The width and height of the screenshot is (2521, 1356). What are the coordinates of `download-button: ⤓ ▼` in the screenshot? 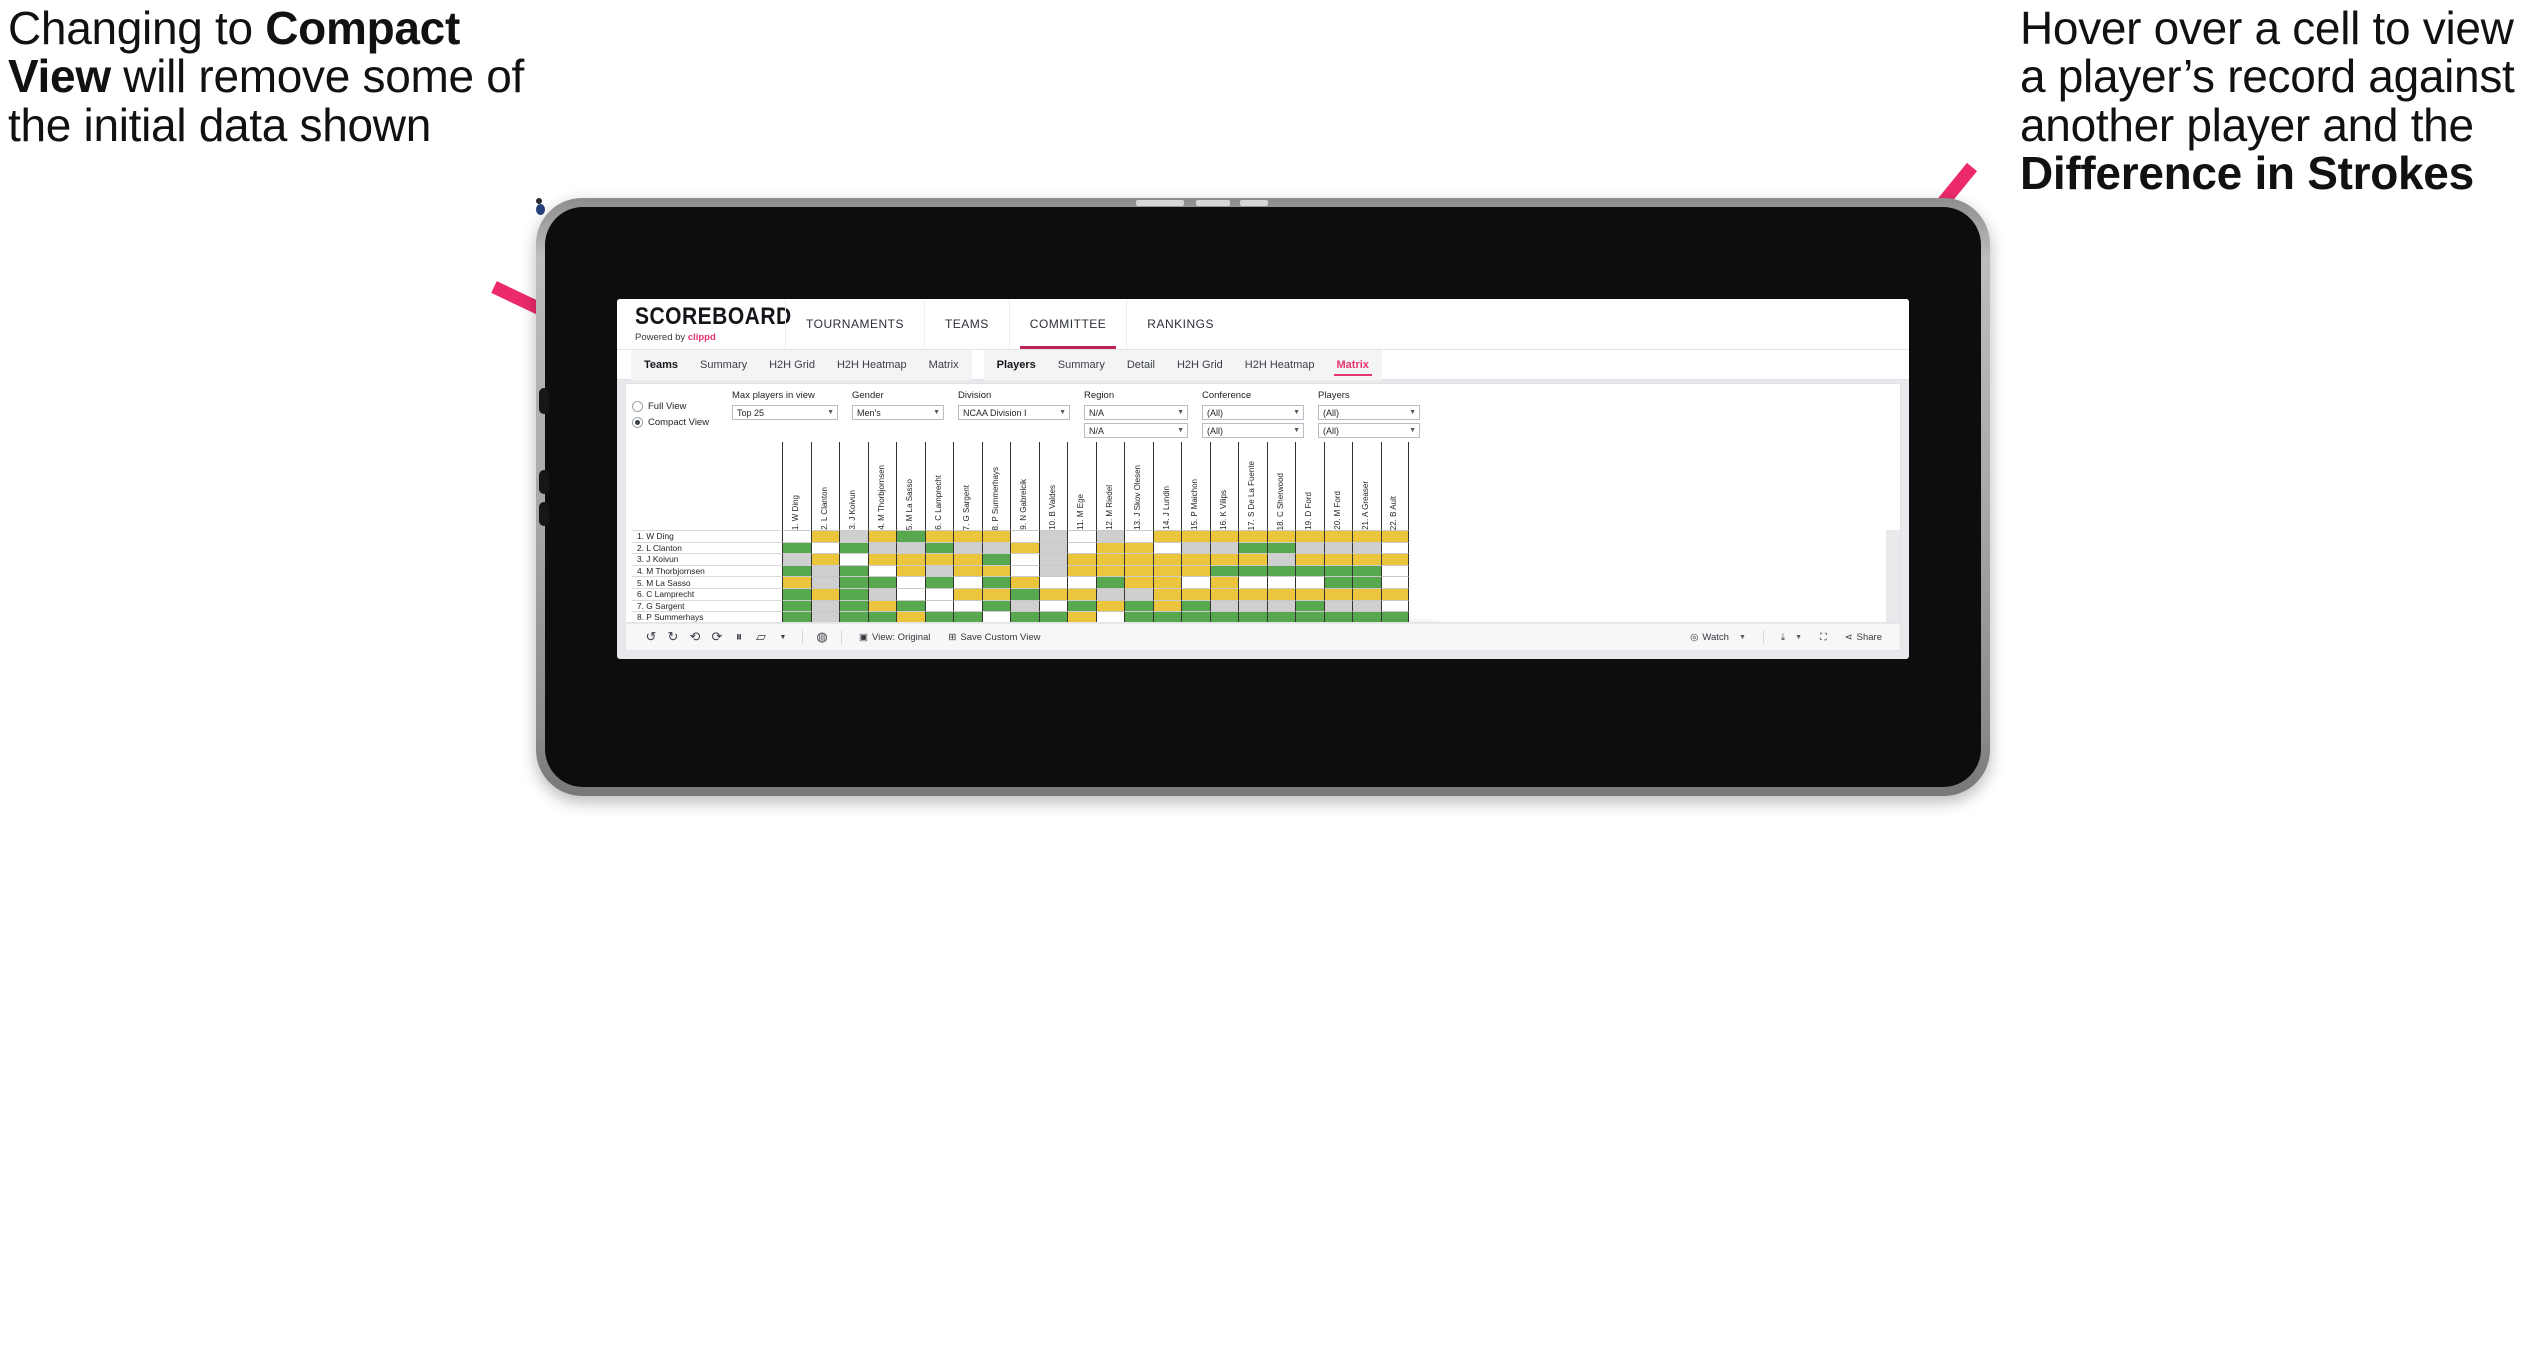 It's located at (1791, 637).